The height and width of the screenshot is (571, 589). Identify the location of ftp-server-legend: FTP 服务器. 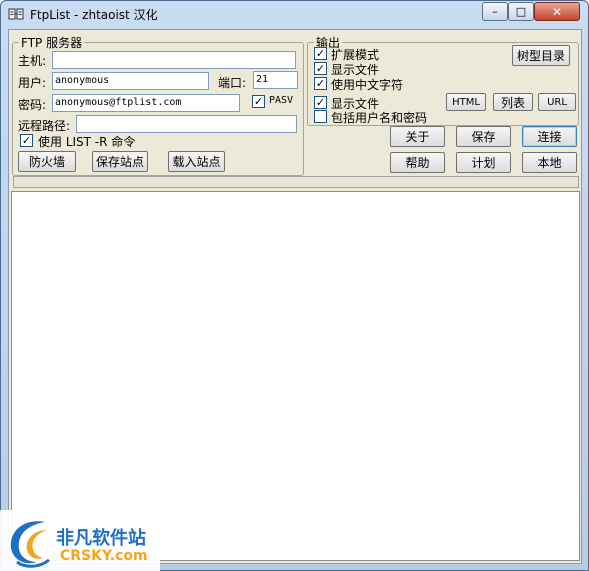
(52, 43).